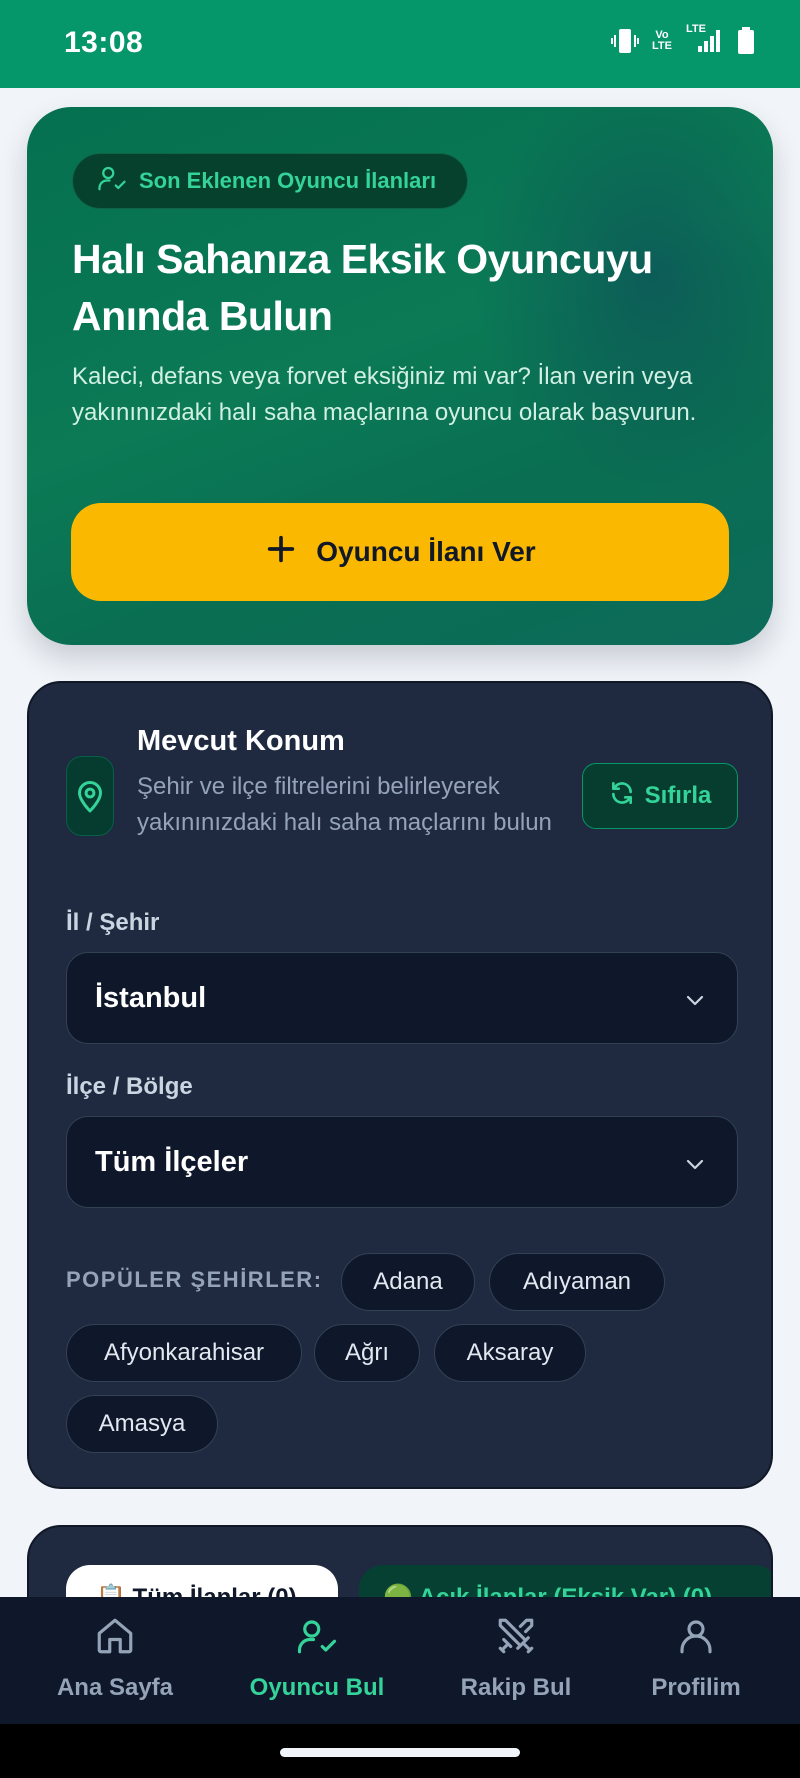  What do you see at coordinates (683, 39) in the screenshot?
I see `status-icons: Vo LTE LTE` at bounding box center [683, 39].